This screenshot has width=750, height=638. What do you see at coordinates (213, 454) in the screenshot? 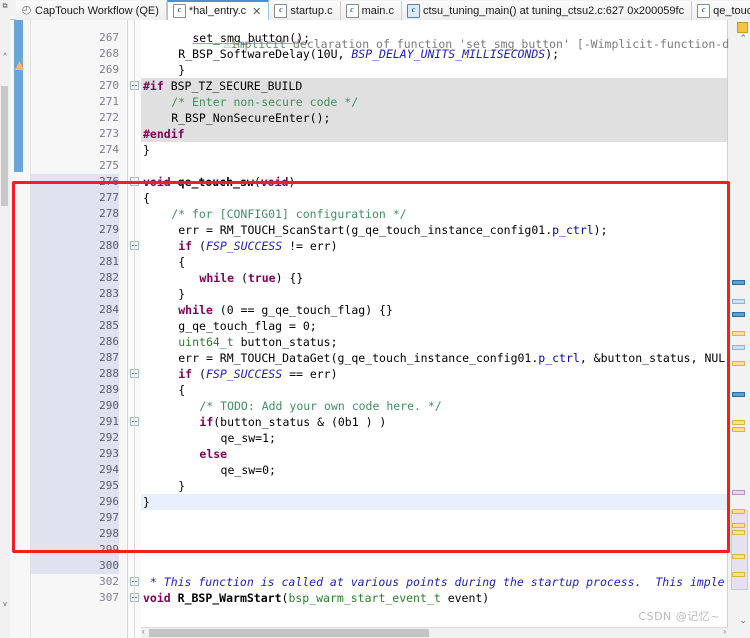
I see `code-token: else` at bounding box center [213, 454].